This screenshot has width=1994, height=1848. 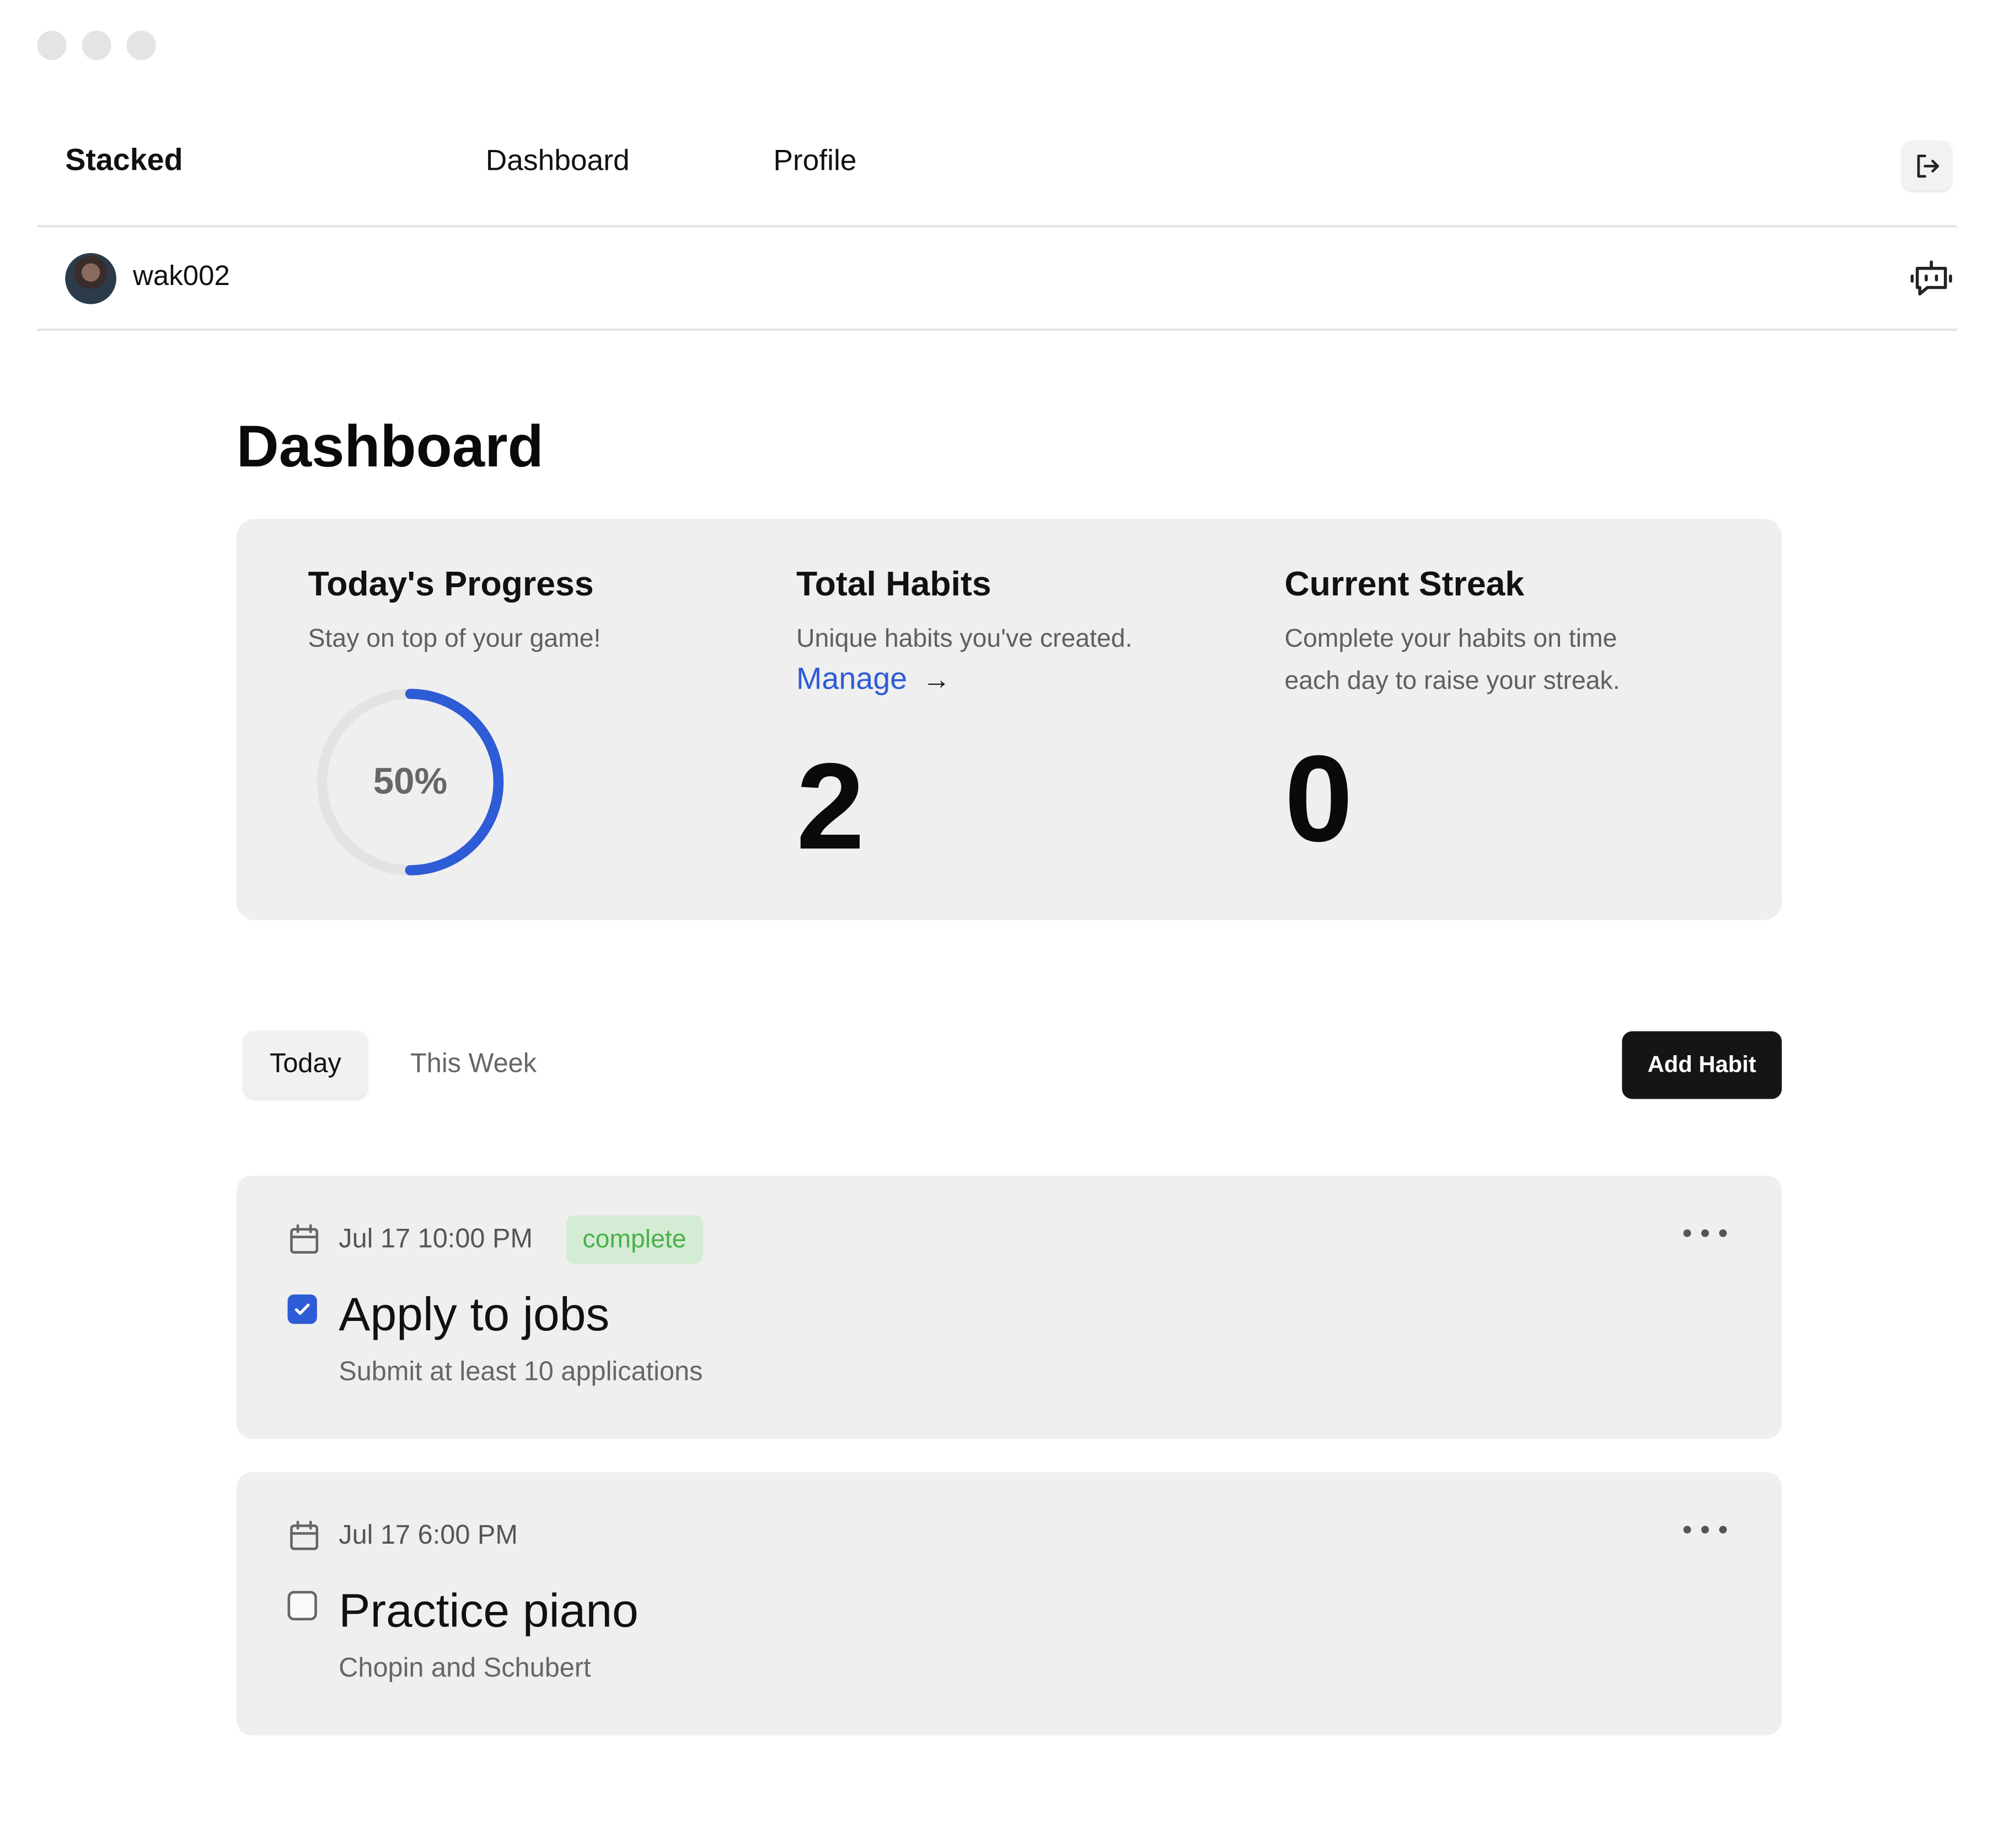 What do you see at coordinates (390, 1064) in the screenshot?
I see `view-tabs: Today This Week` at bounding box center [390, 1064].